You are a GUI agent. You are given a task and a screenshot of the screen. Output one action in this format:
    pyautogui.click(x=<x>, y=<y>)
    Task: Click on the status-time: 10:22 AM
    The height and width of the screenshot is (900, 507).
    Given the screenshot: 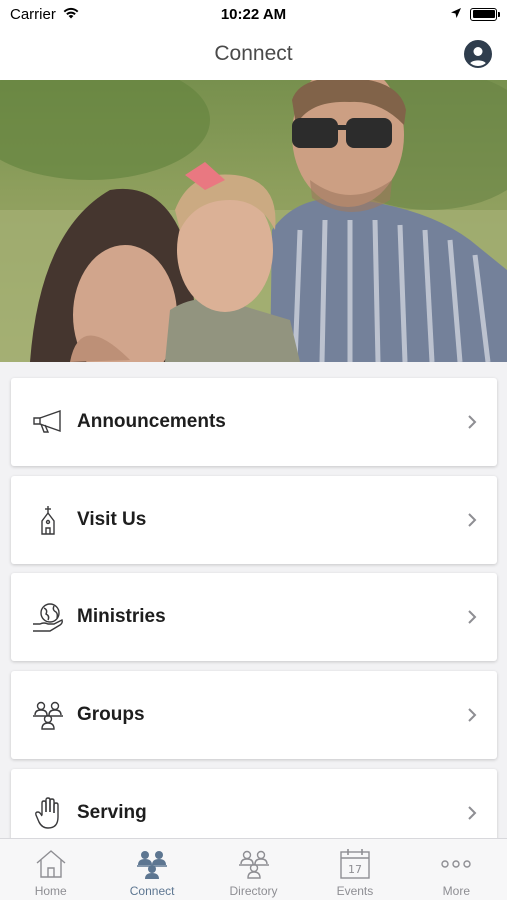 What is the action you would take?
    pyautogui.click(x=253, y=14)
    